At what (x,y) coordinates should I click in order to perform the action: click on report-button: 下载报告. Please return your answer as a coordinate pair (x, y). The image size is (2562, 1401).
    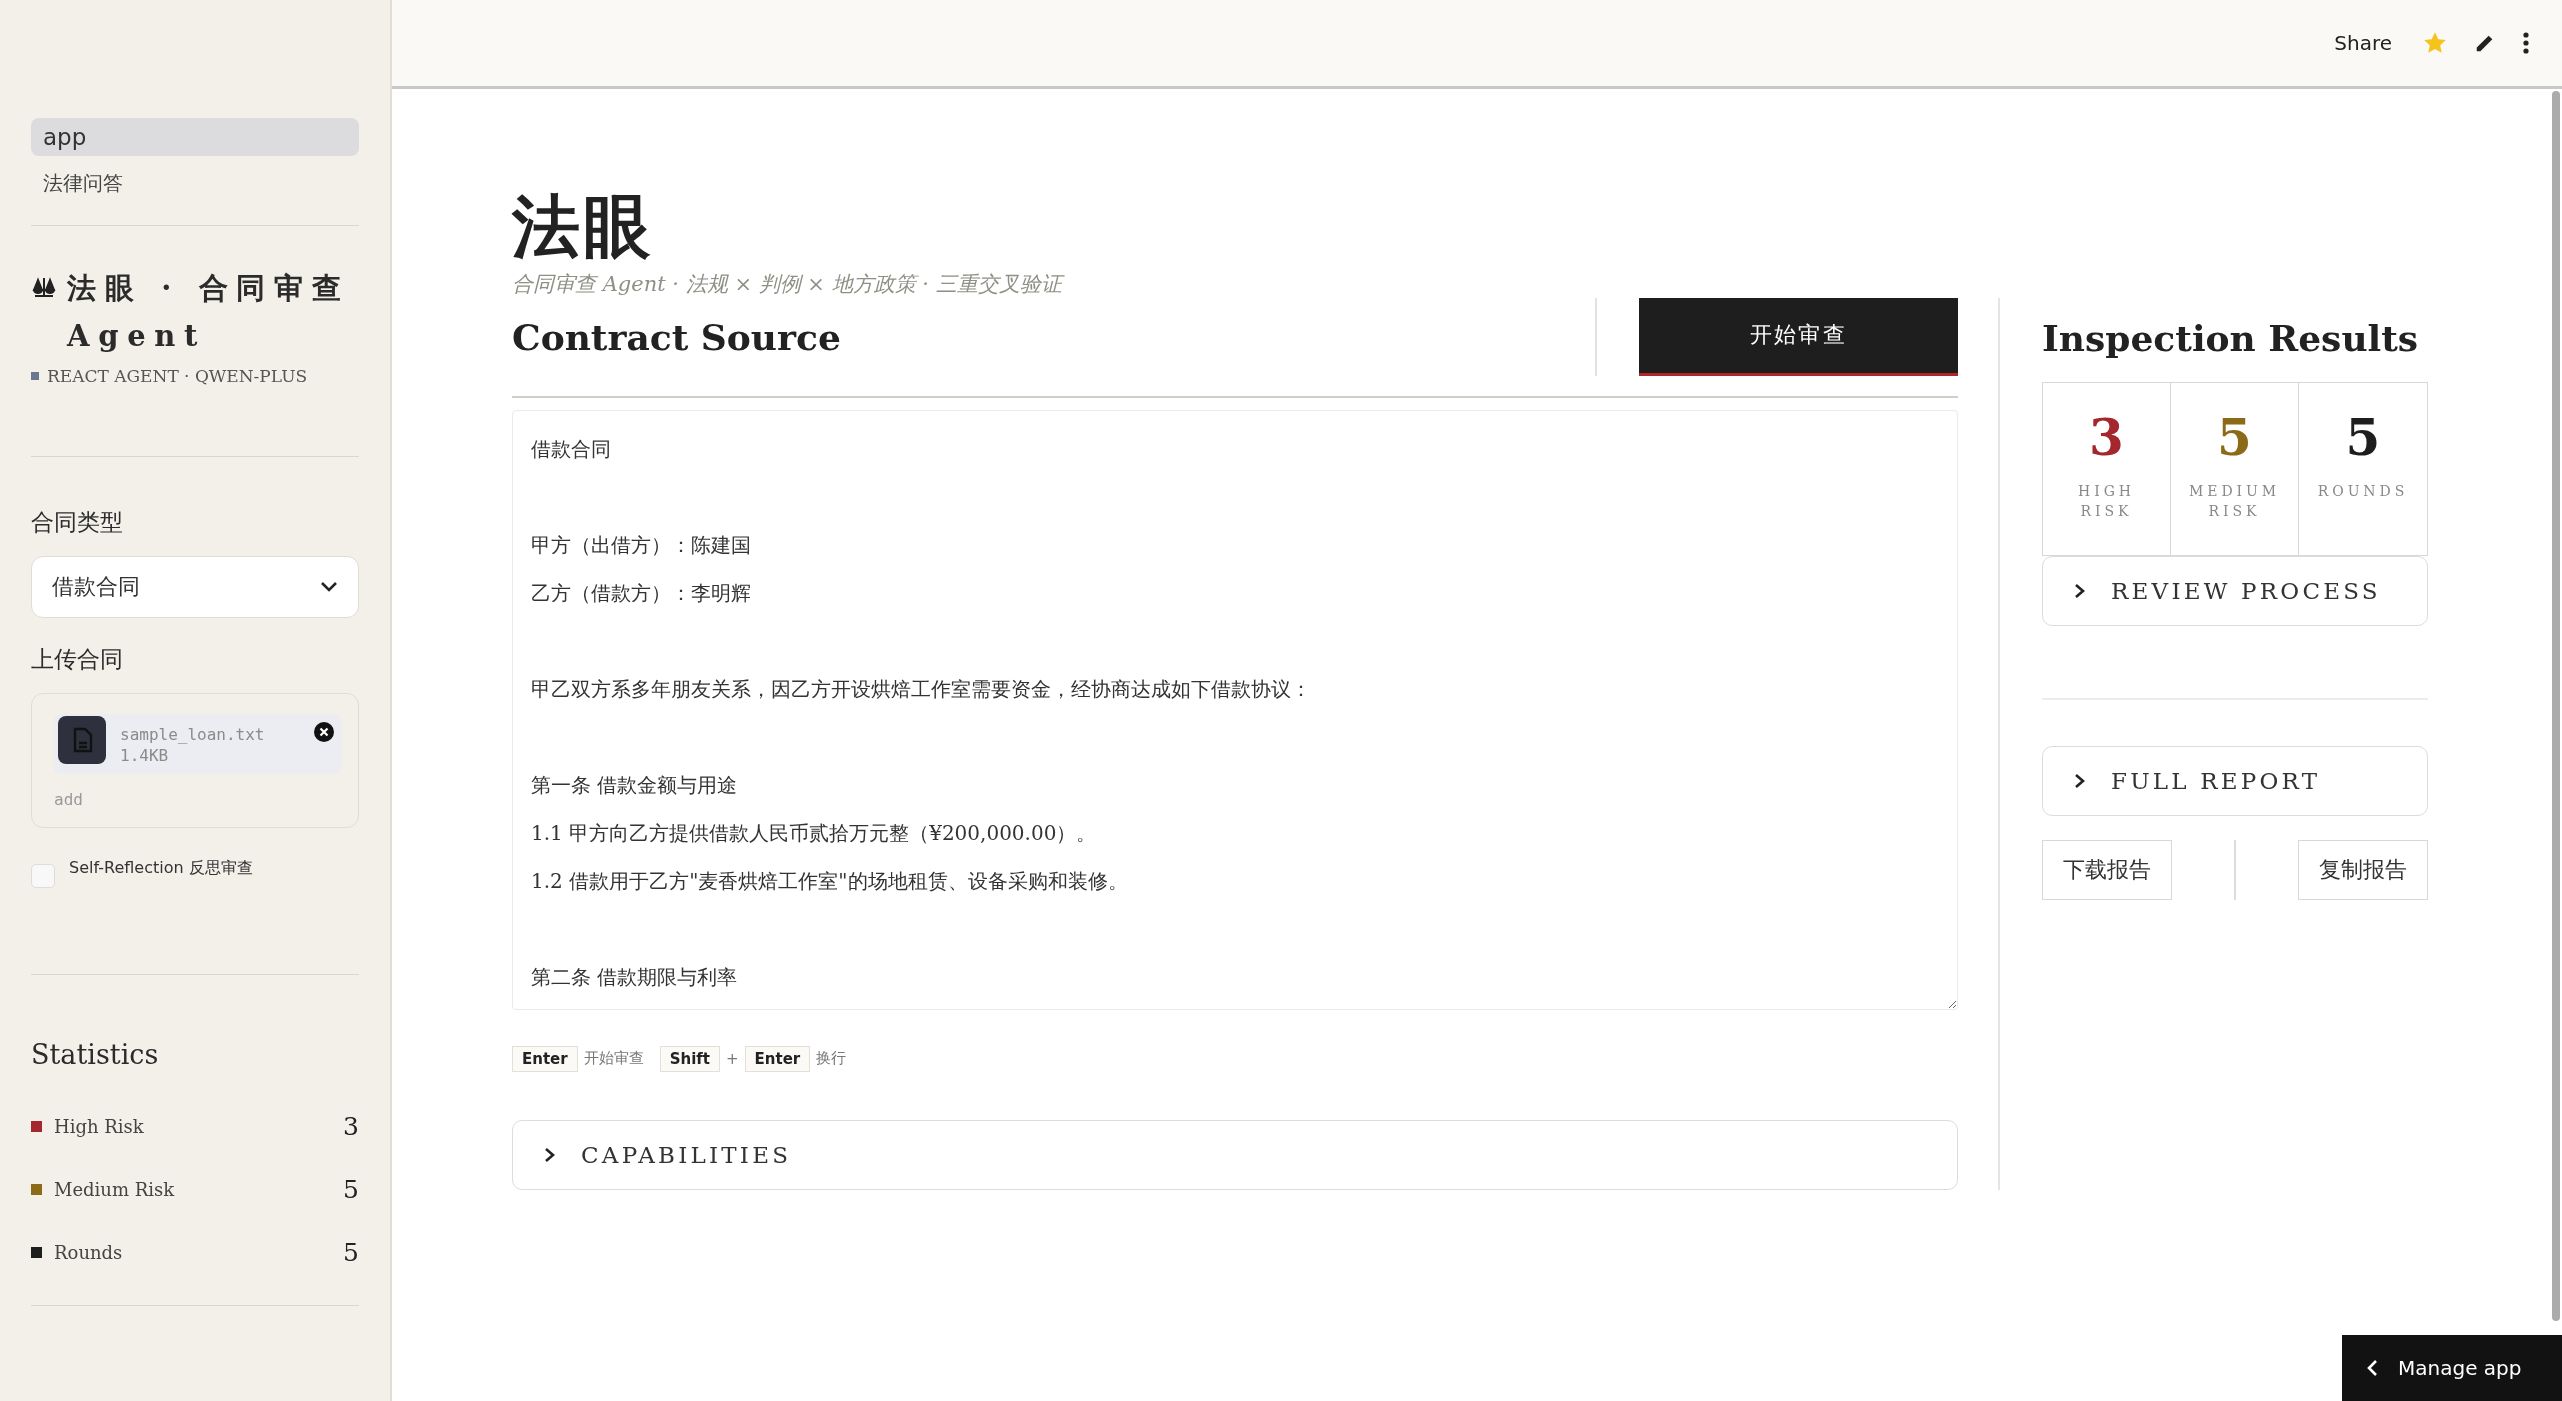
    Looking at the image, I should click on (2107, 869).